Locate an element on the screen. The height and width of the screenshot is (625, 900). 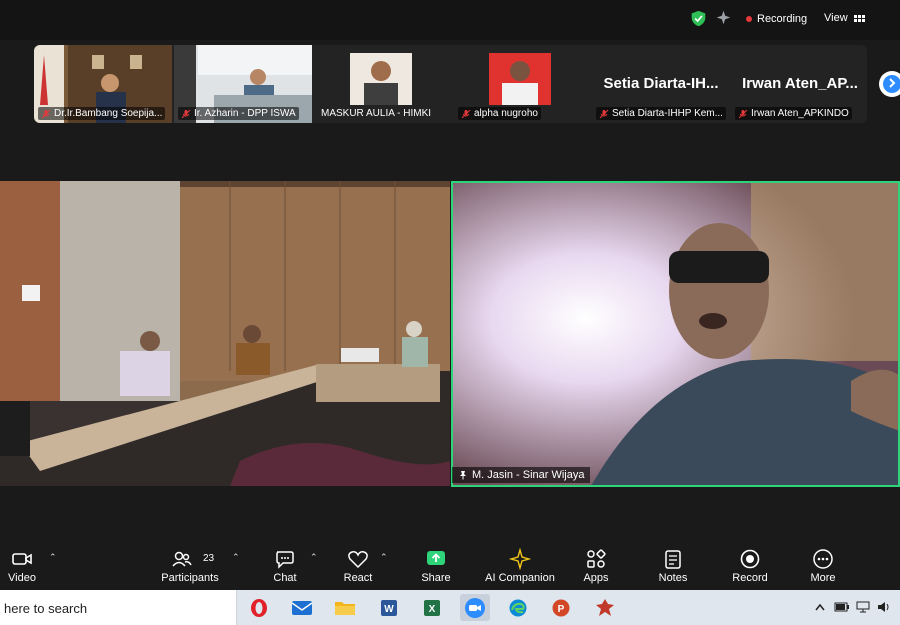
file-explorer-taskbar-icon is located at coordinates (345, 607).